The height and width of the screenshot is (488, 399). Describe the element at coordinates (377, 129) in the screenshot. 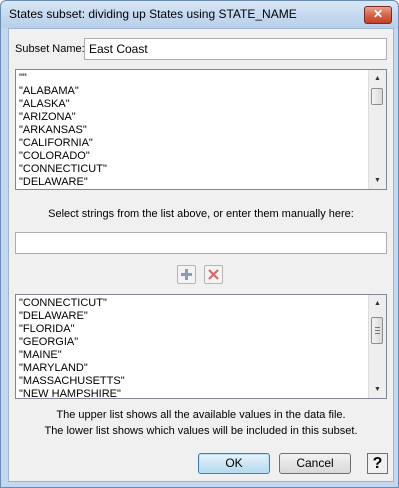

I see `upper-list-scrollbar: ▲ ▼` at that location.